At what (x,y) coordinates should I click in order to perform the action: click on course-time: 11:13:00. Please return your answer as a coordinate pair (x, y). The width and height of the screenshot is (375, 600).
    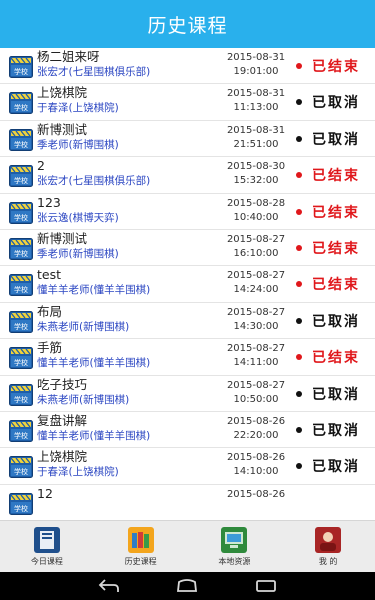
    Looking at the image, I should click on (256, 108).